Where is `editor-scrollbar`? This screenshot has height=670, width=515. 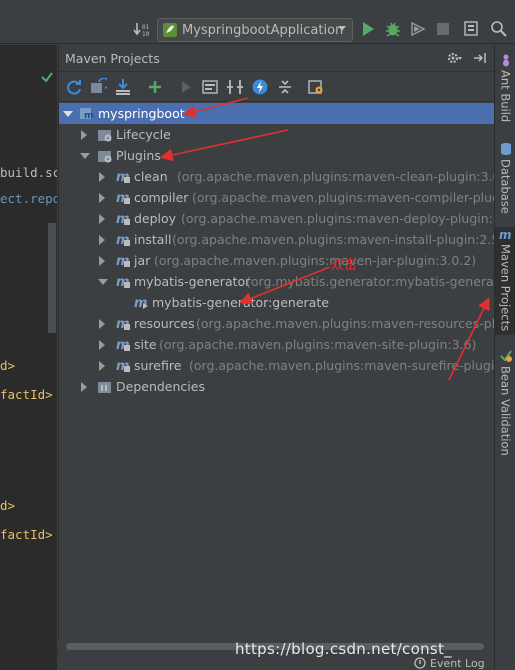
editor-scrollbar is located at coordinates (52, 278).